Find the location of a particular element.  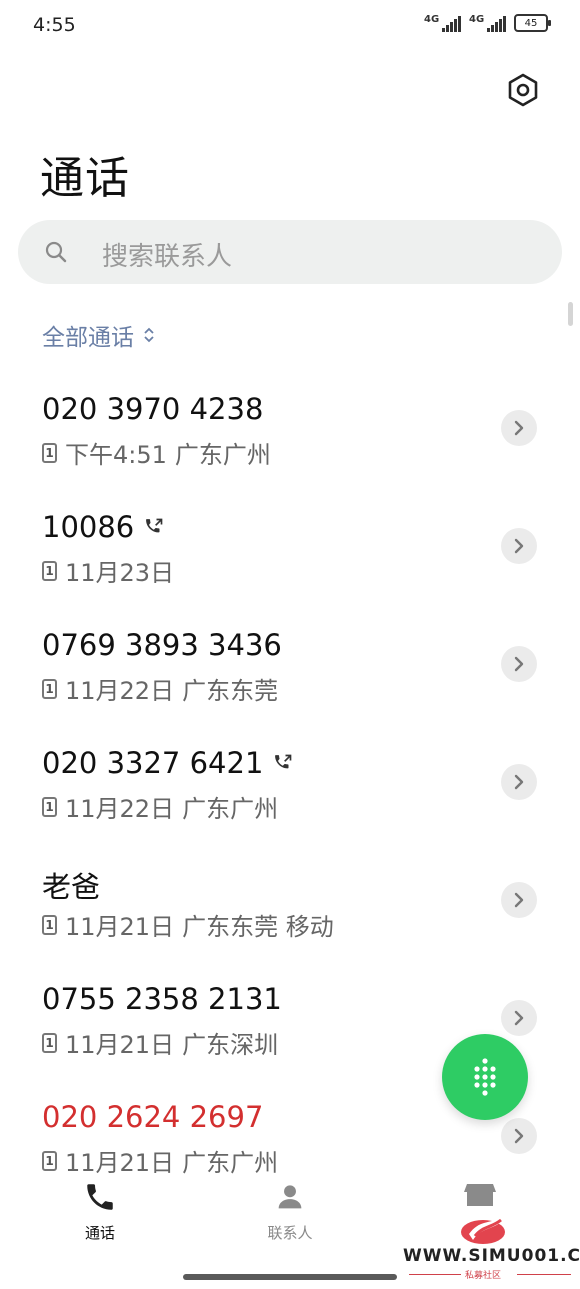

call-log-item: 0769 3893 3436 1 11月22日 广东东莞 is located at coordinates (290, 675).